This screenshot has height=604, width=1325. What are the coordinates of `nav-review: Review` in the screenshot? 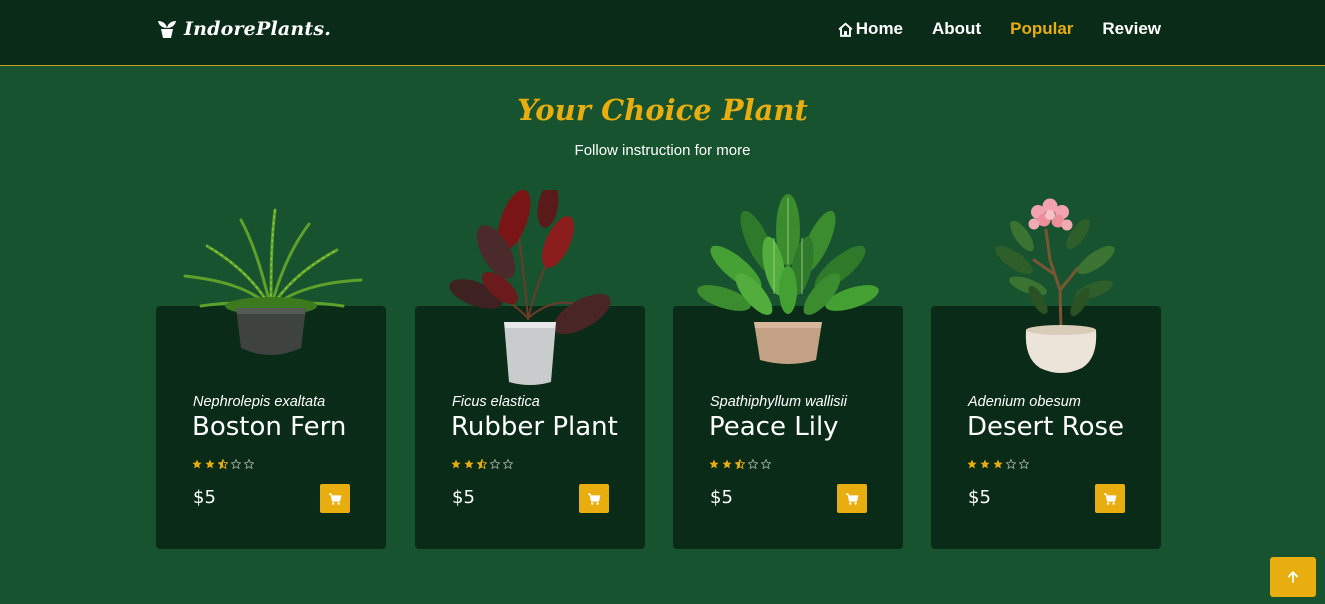 It's located at (1131, 29).